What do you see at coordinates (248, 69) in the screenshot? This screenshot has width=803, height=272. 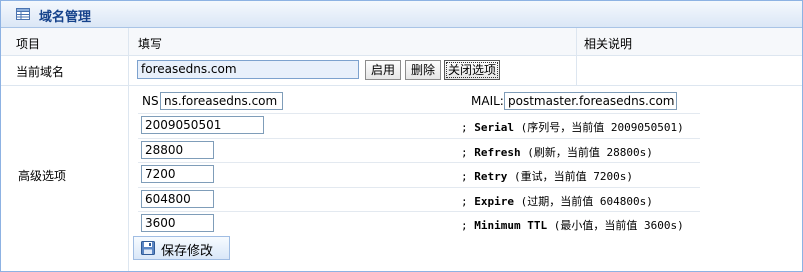 I see `domain-input: foreasedns.com` at bounding box center [248, 69].